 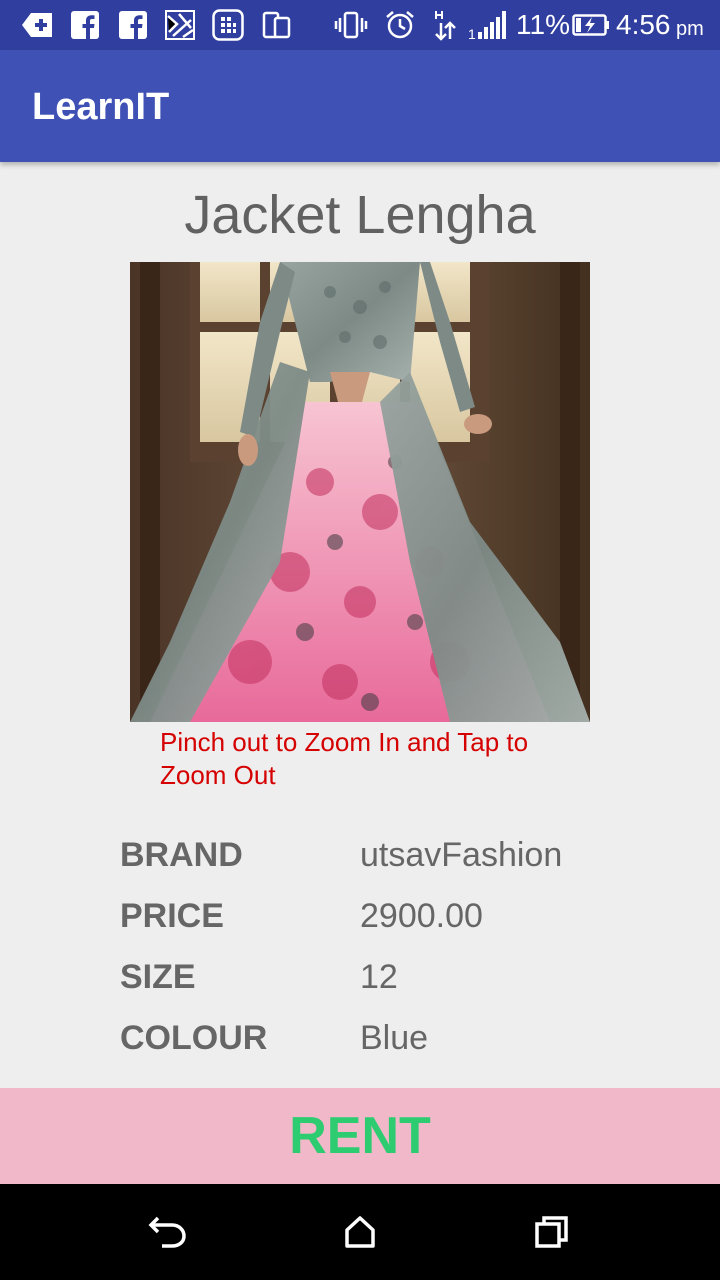 I want to click on spec-row-price: PRICE 2900.00, so click(x=400, y=916).